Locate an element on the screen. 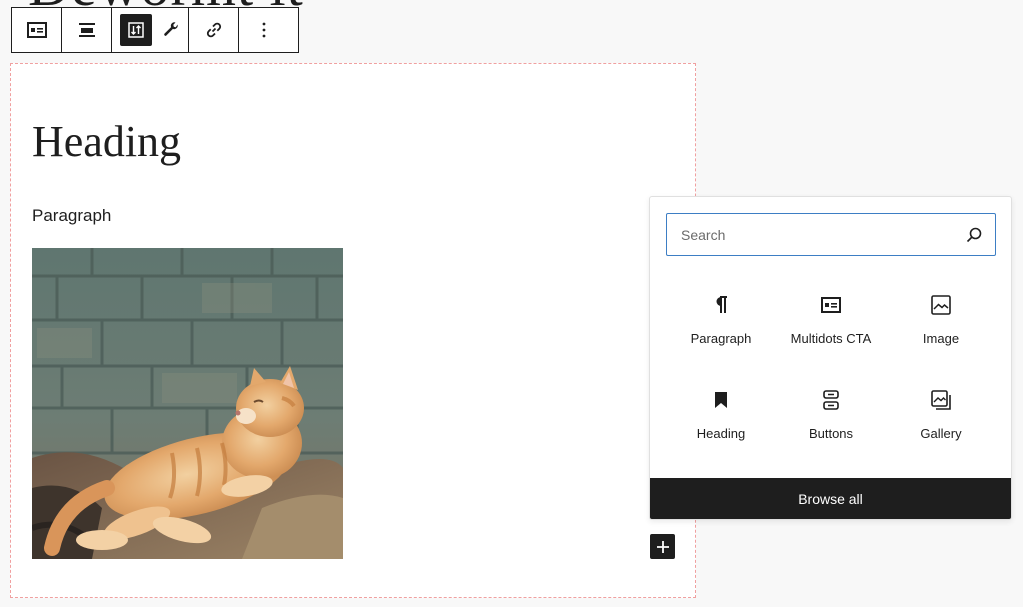 This screenshot has width=1023, height=607. plus-icon is located at coordinates (662, 546).